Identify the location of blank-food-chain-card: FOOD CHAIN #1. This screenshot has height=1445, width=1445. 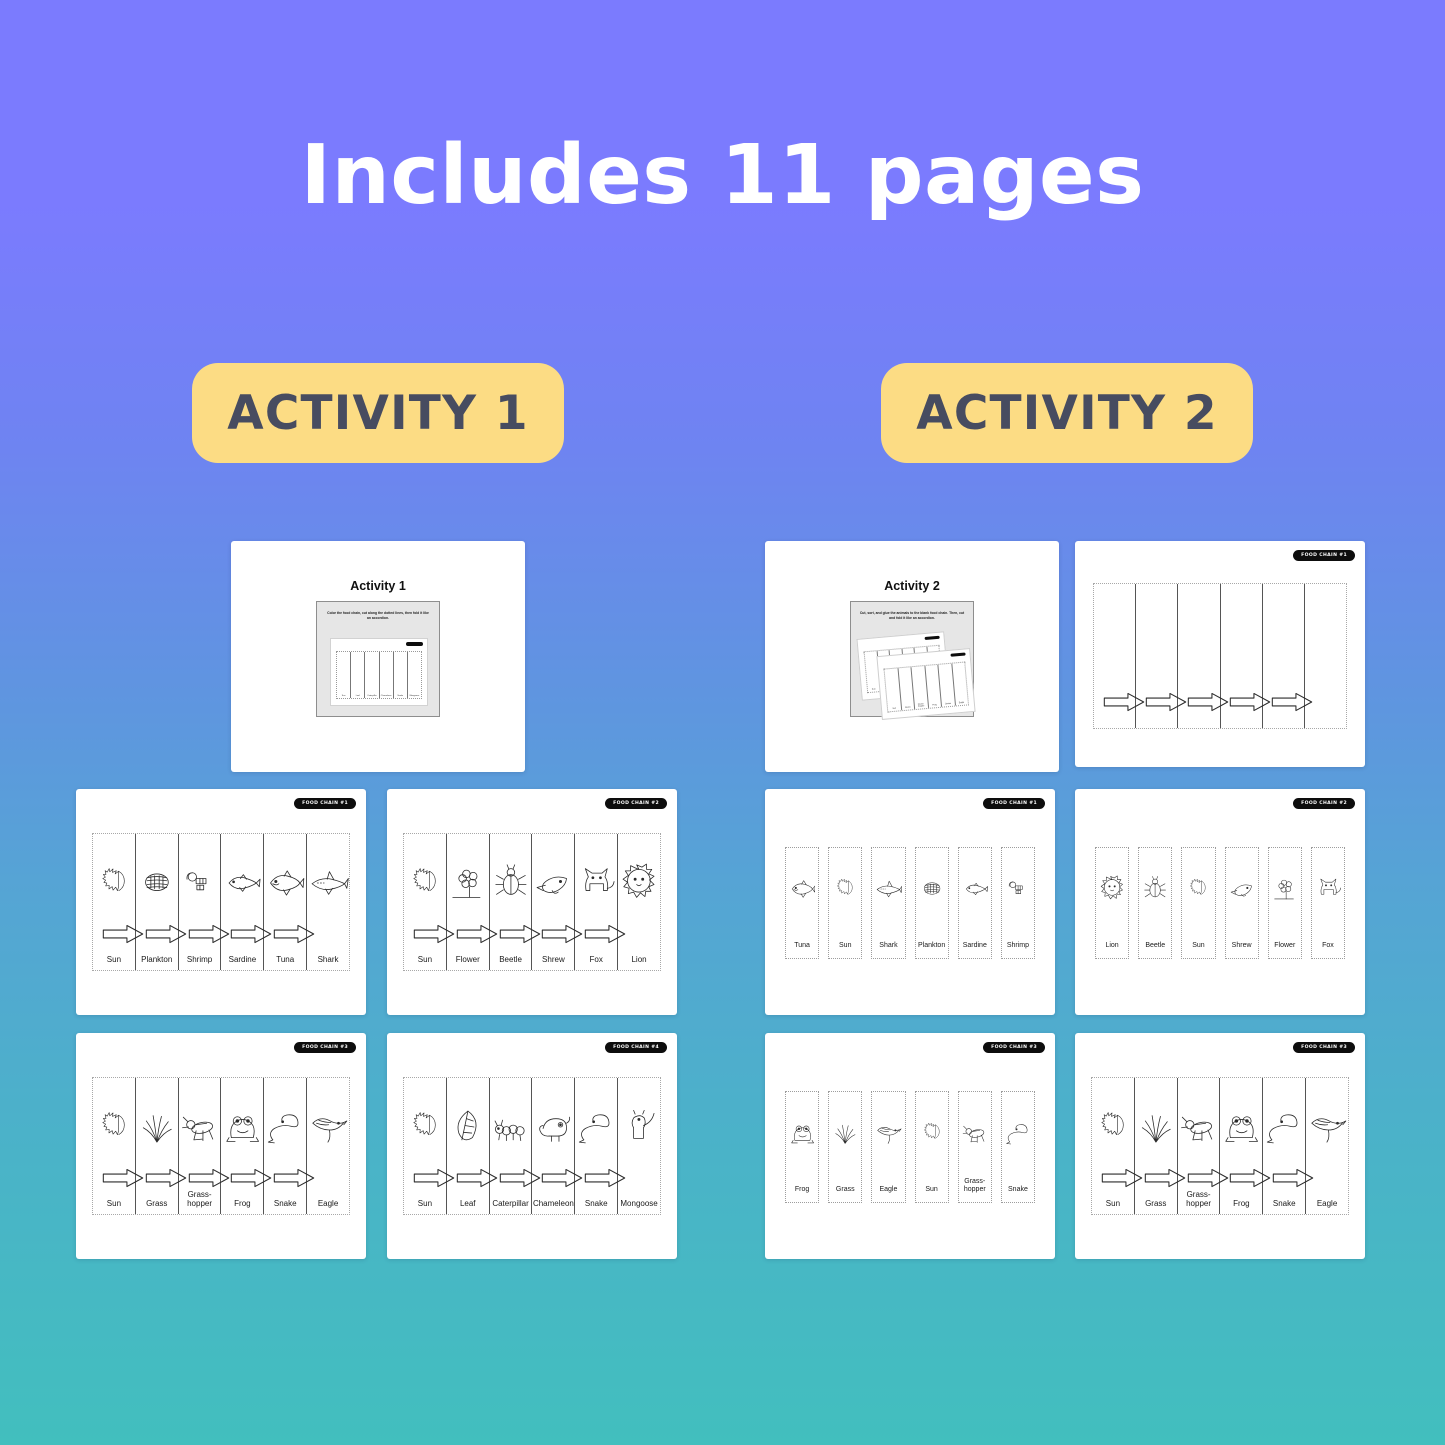
(1220, 654).